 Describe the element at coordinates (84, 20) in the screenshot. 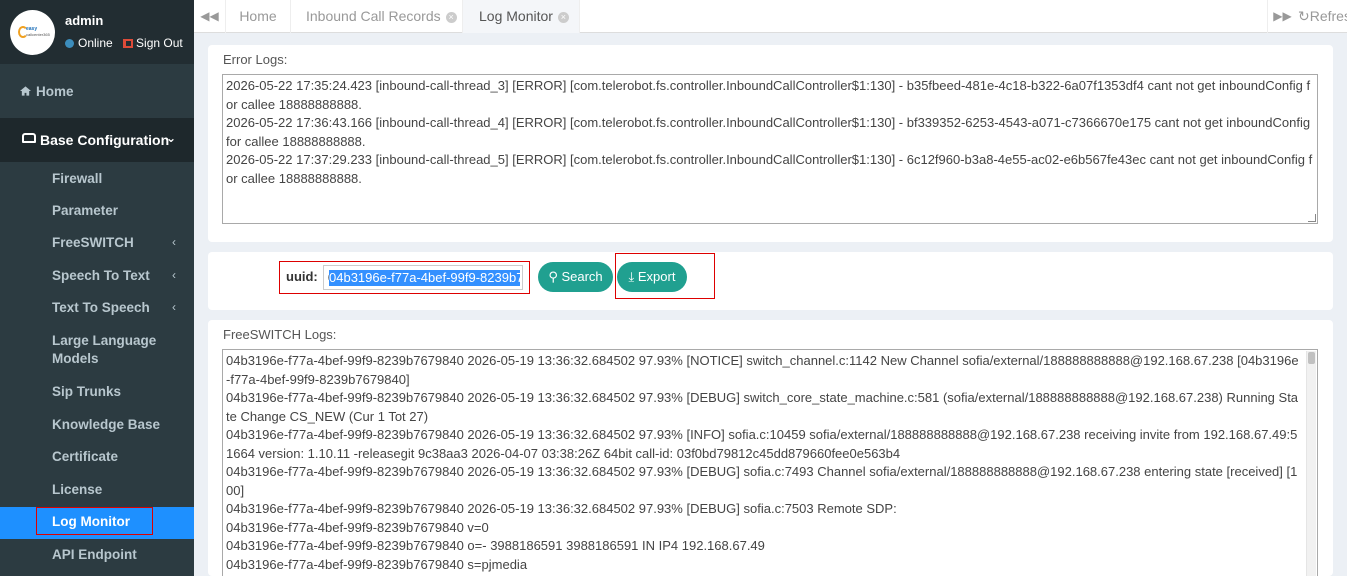

I see `username: admin` at that location.